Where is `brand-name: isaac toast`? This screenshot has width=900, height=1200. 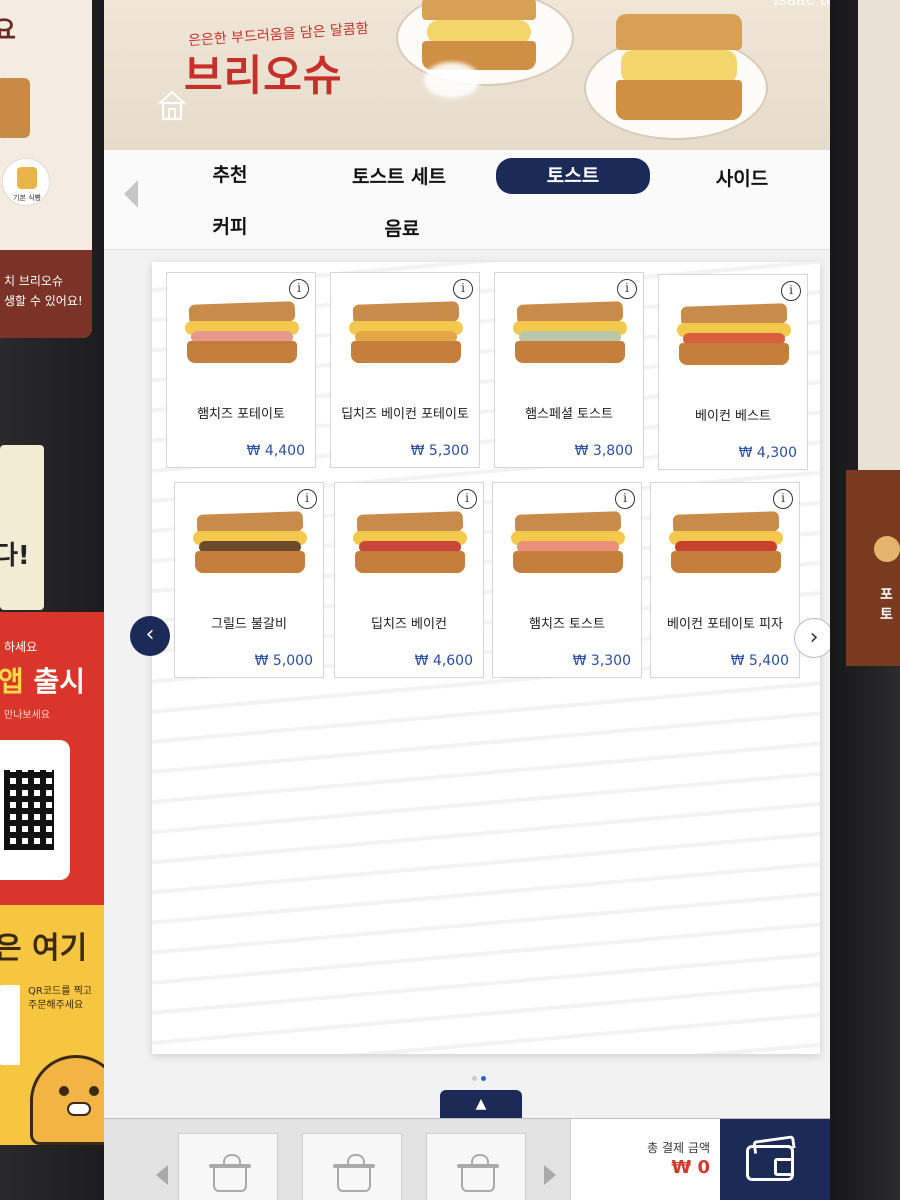 brand-name: isaac toast is located at coordinates (801, 4).